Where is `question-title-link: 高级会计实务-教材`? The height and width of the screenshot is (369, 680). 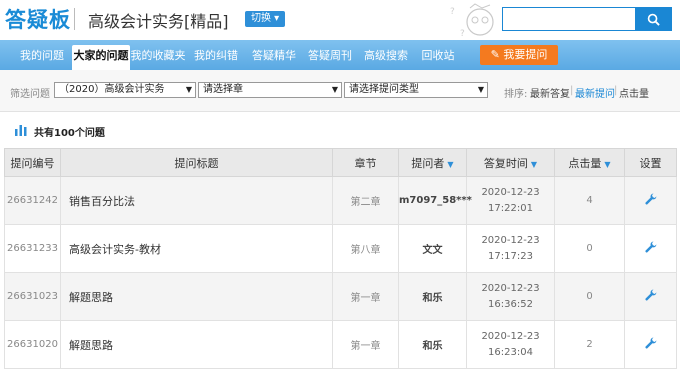
question-title-link: 高级会计实务-教材 is located at coordinates (196, 248).